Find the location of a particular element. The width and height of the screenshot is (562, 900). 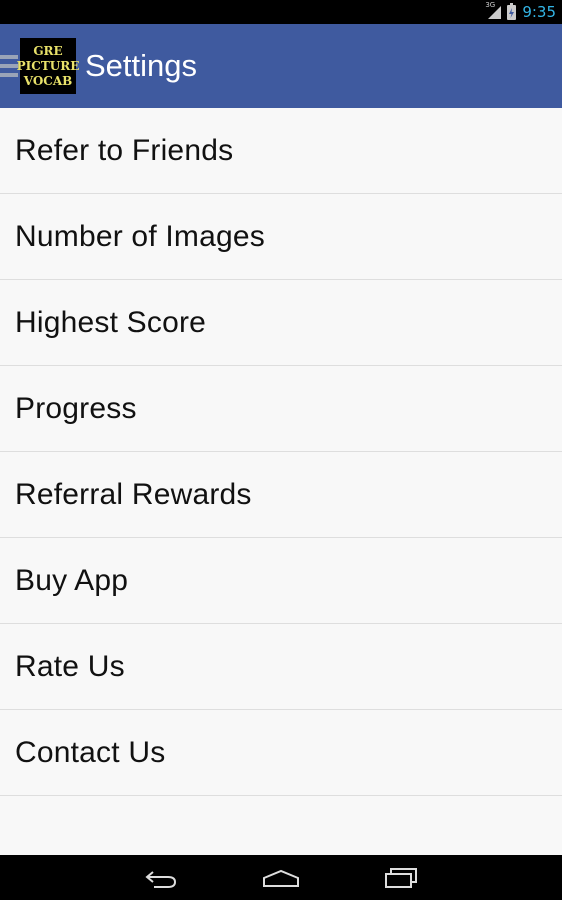

settings-item-label: Refer to Friends is located at coordinates (124, 150).